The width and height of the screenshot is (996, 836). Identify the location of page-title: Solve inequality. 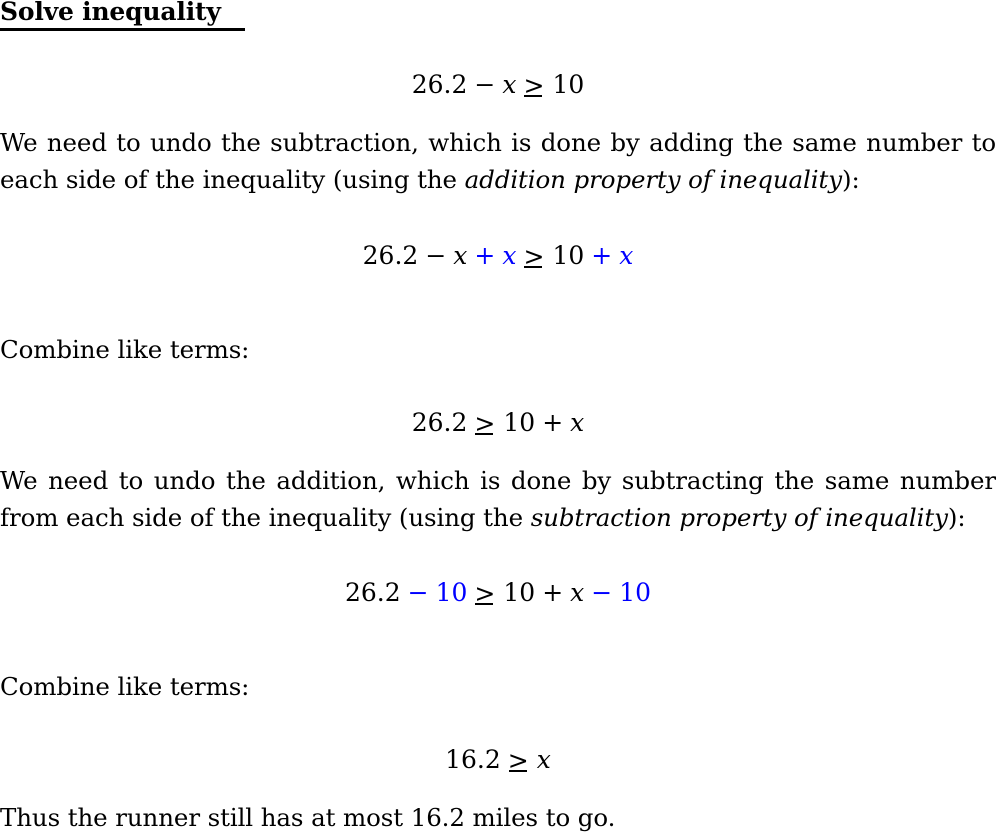
(110, 13).